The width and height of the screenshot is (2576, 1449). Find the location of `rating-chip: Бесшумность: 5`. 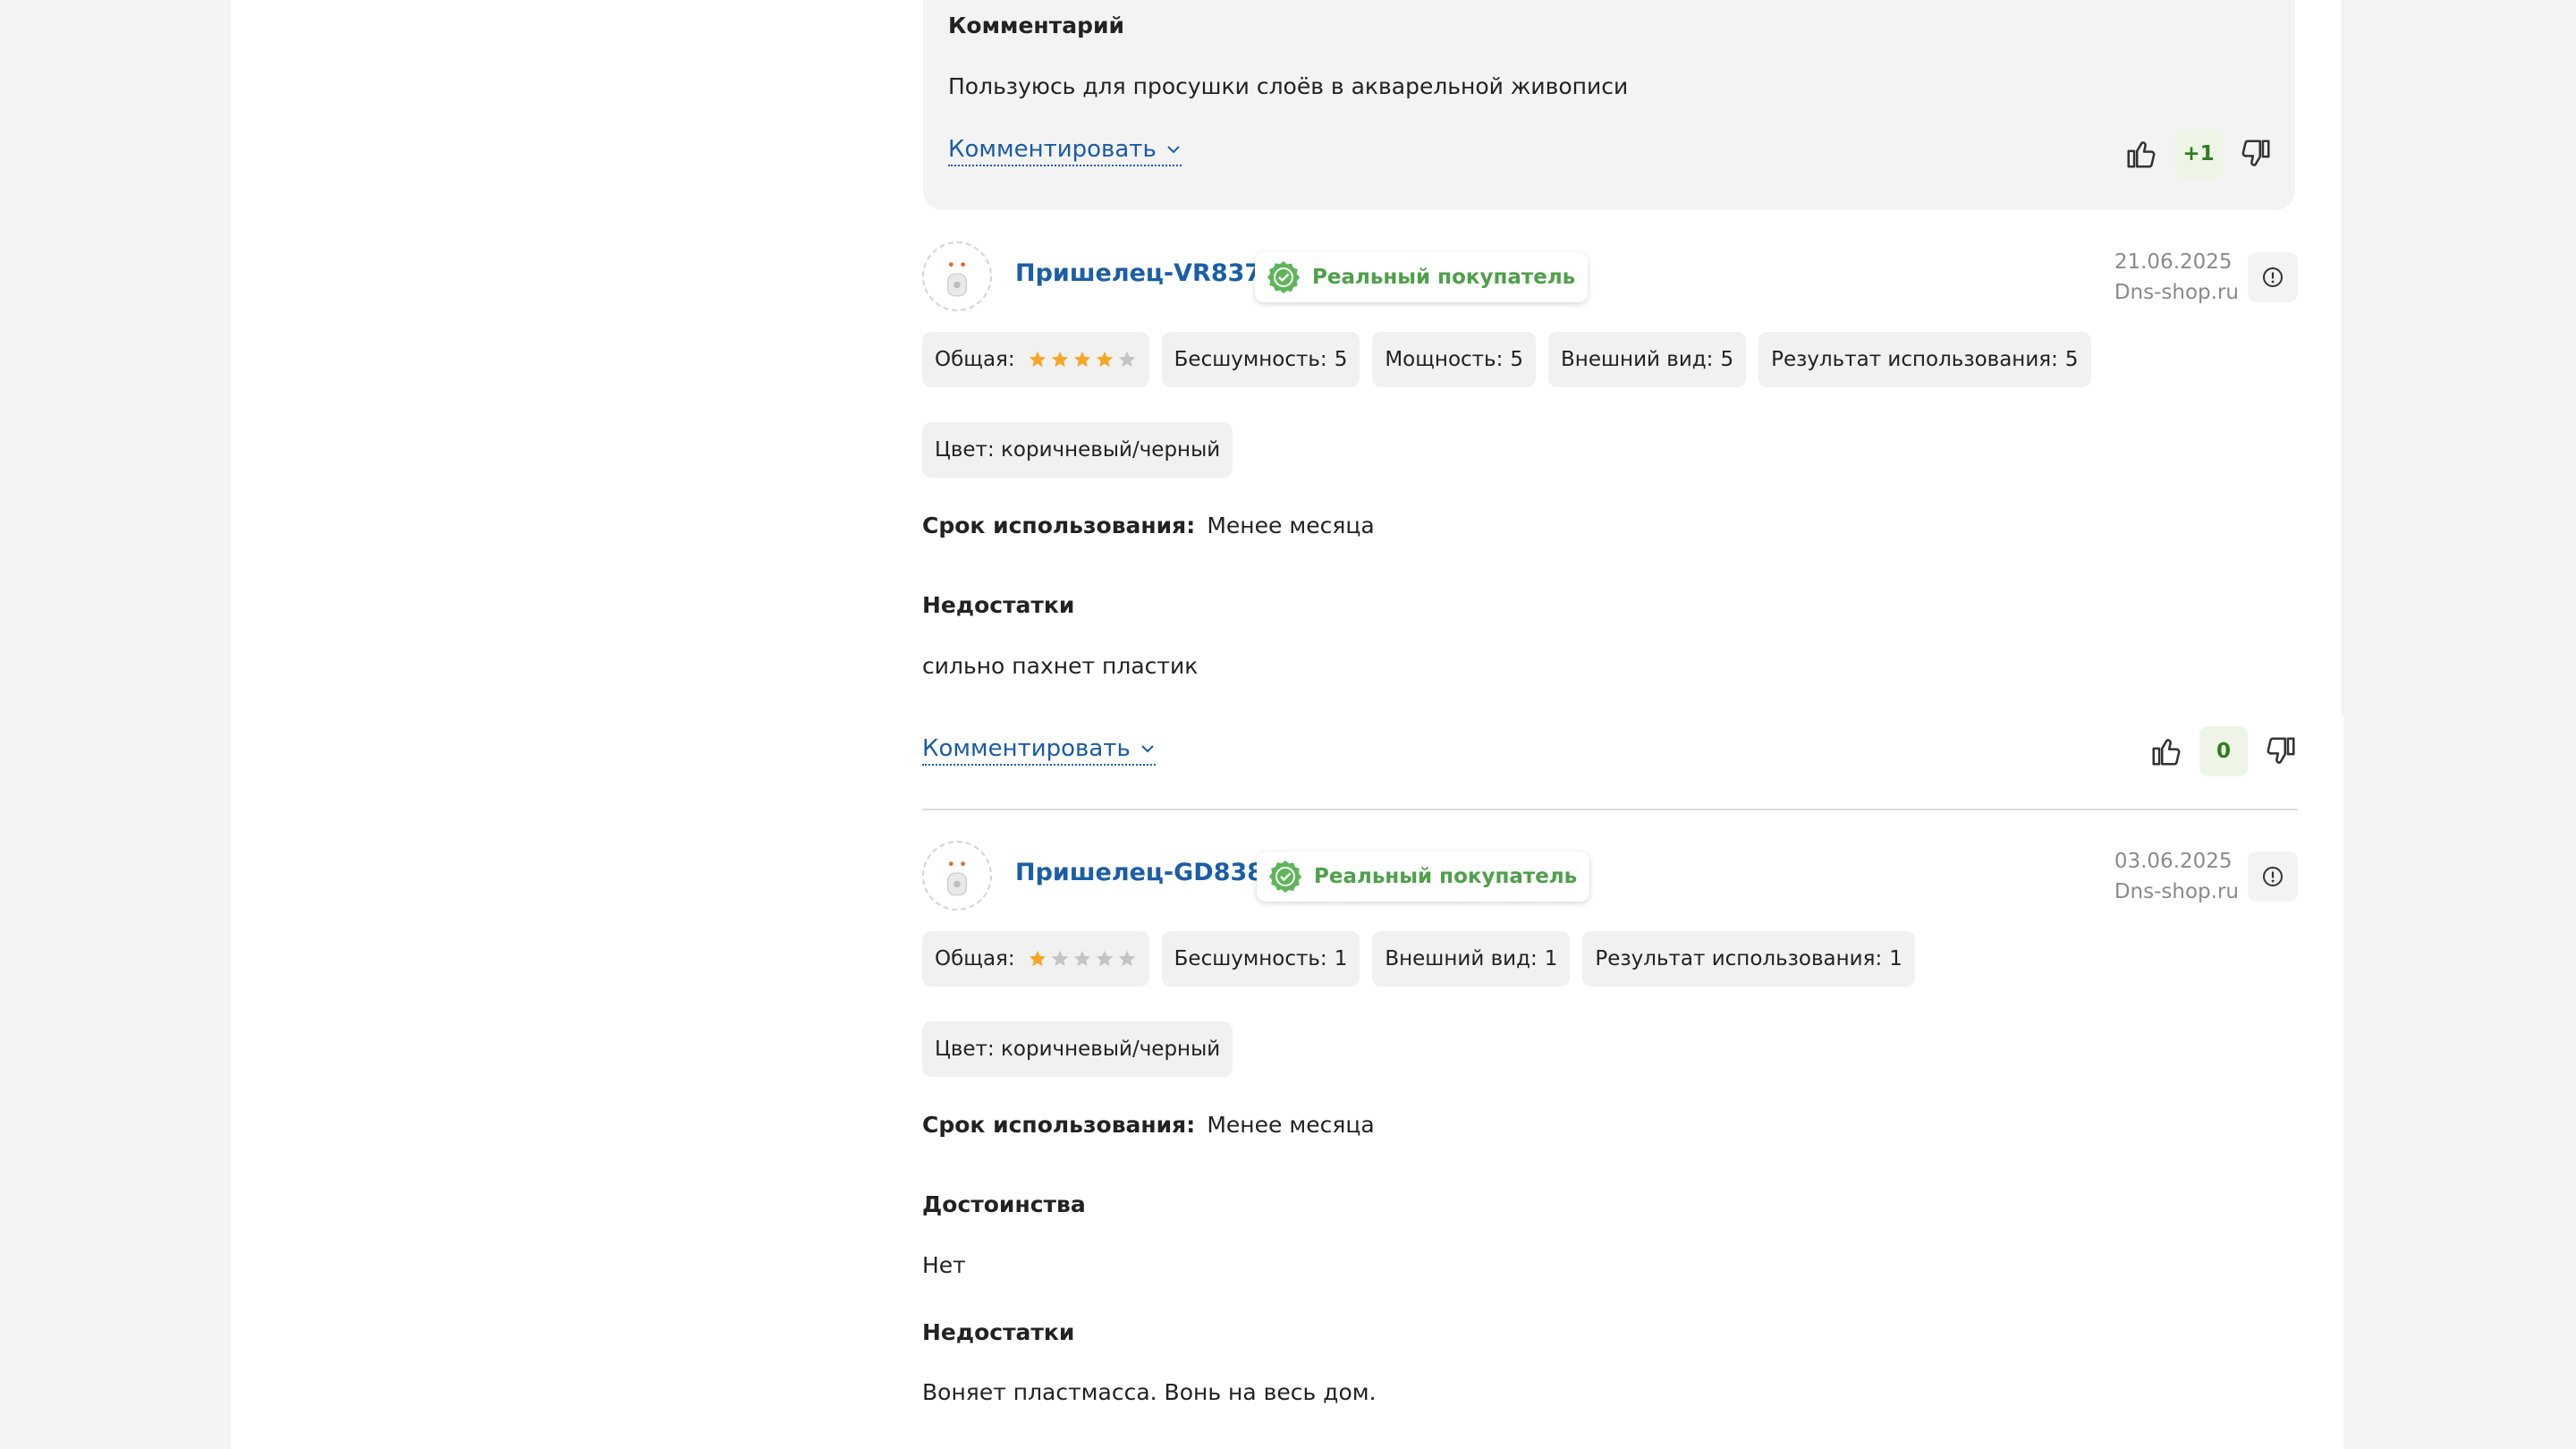

rating-chip: Бесшумность: 5 is located at coordinates (1260, 359).